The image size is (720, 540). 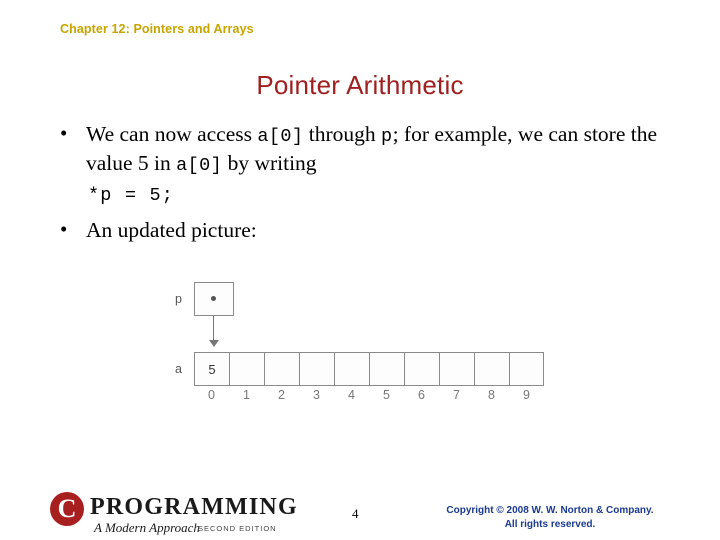 What do you see at coordinates (199, 166) in the screenshot?
I see `code-a0-second: a[0]` at bounding box center [199, 166].